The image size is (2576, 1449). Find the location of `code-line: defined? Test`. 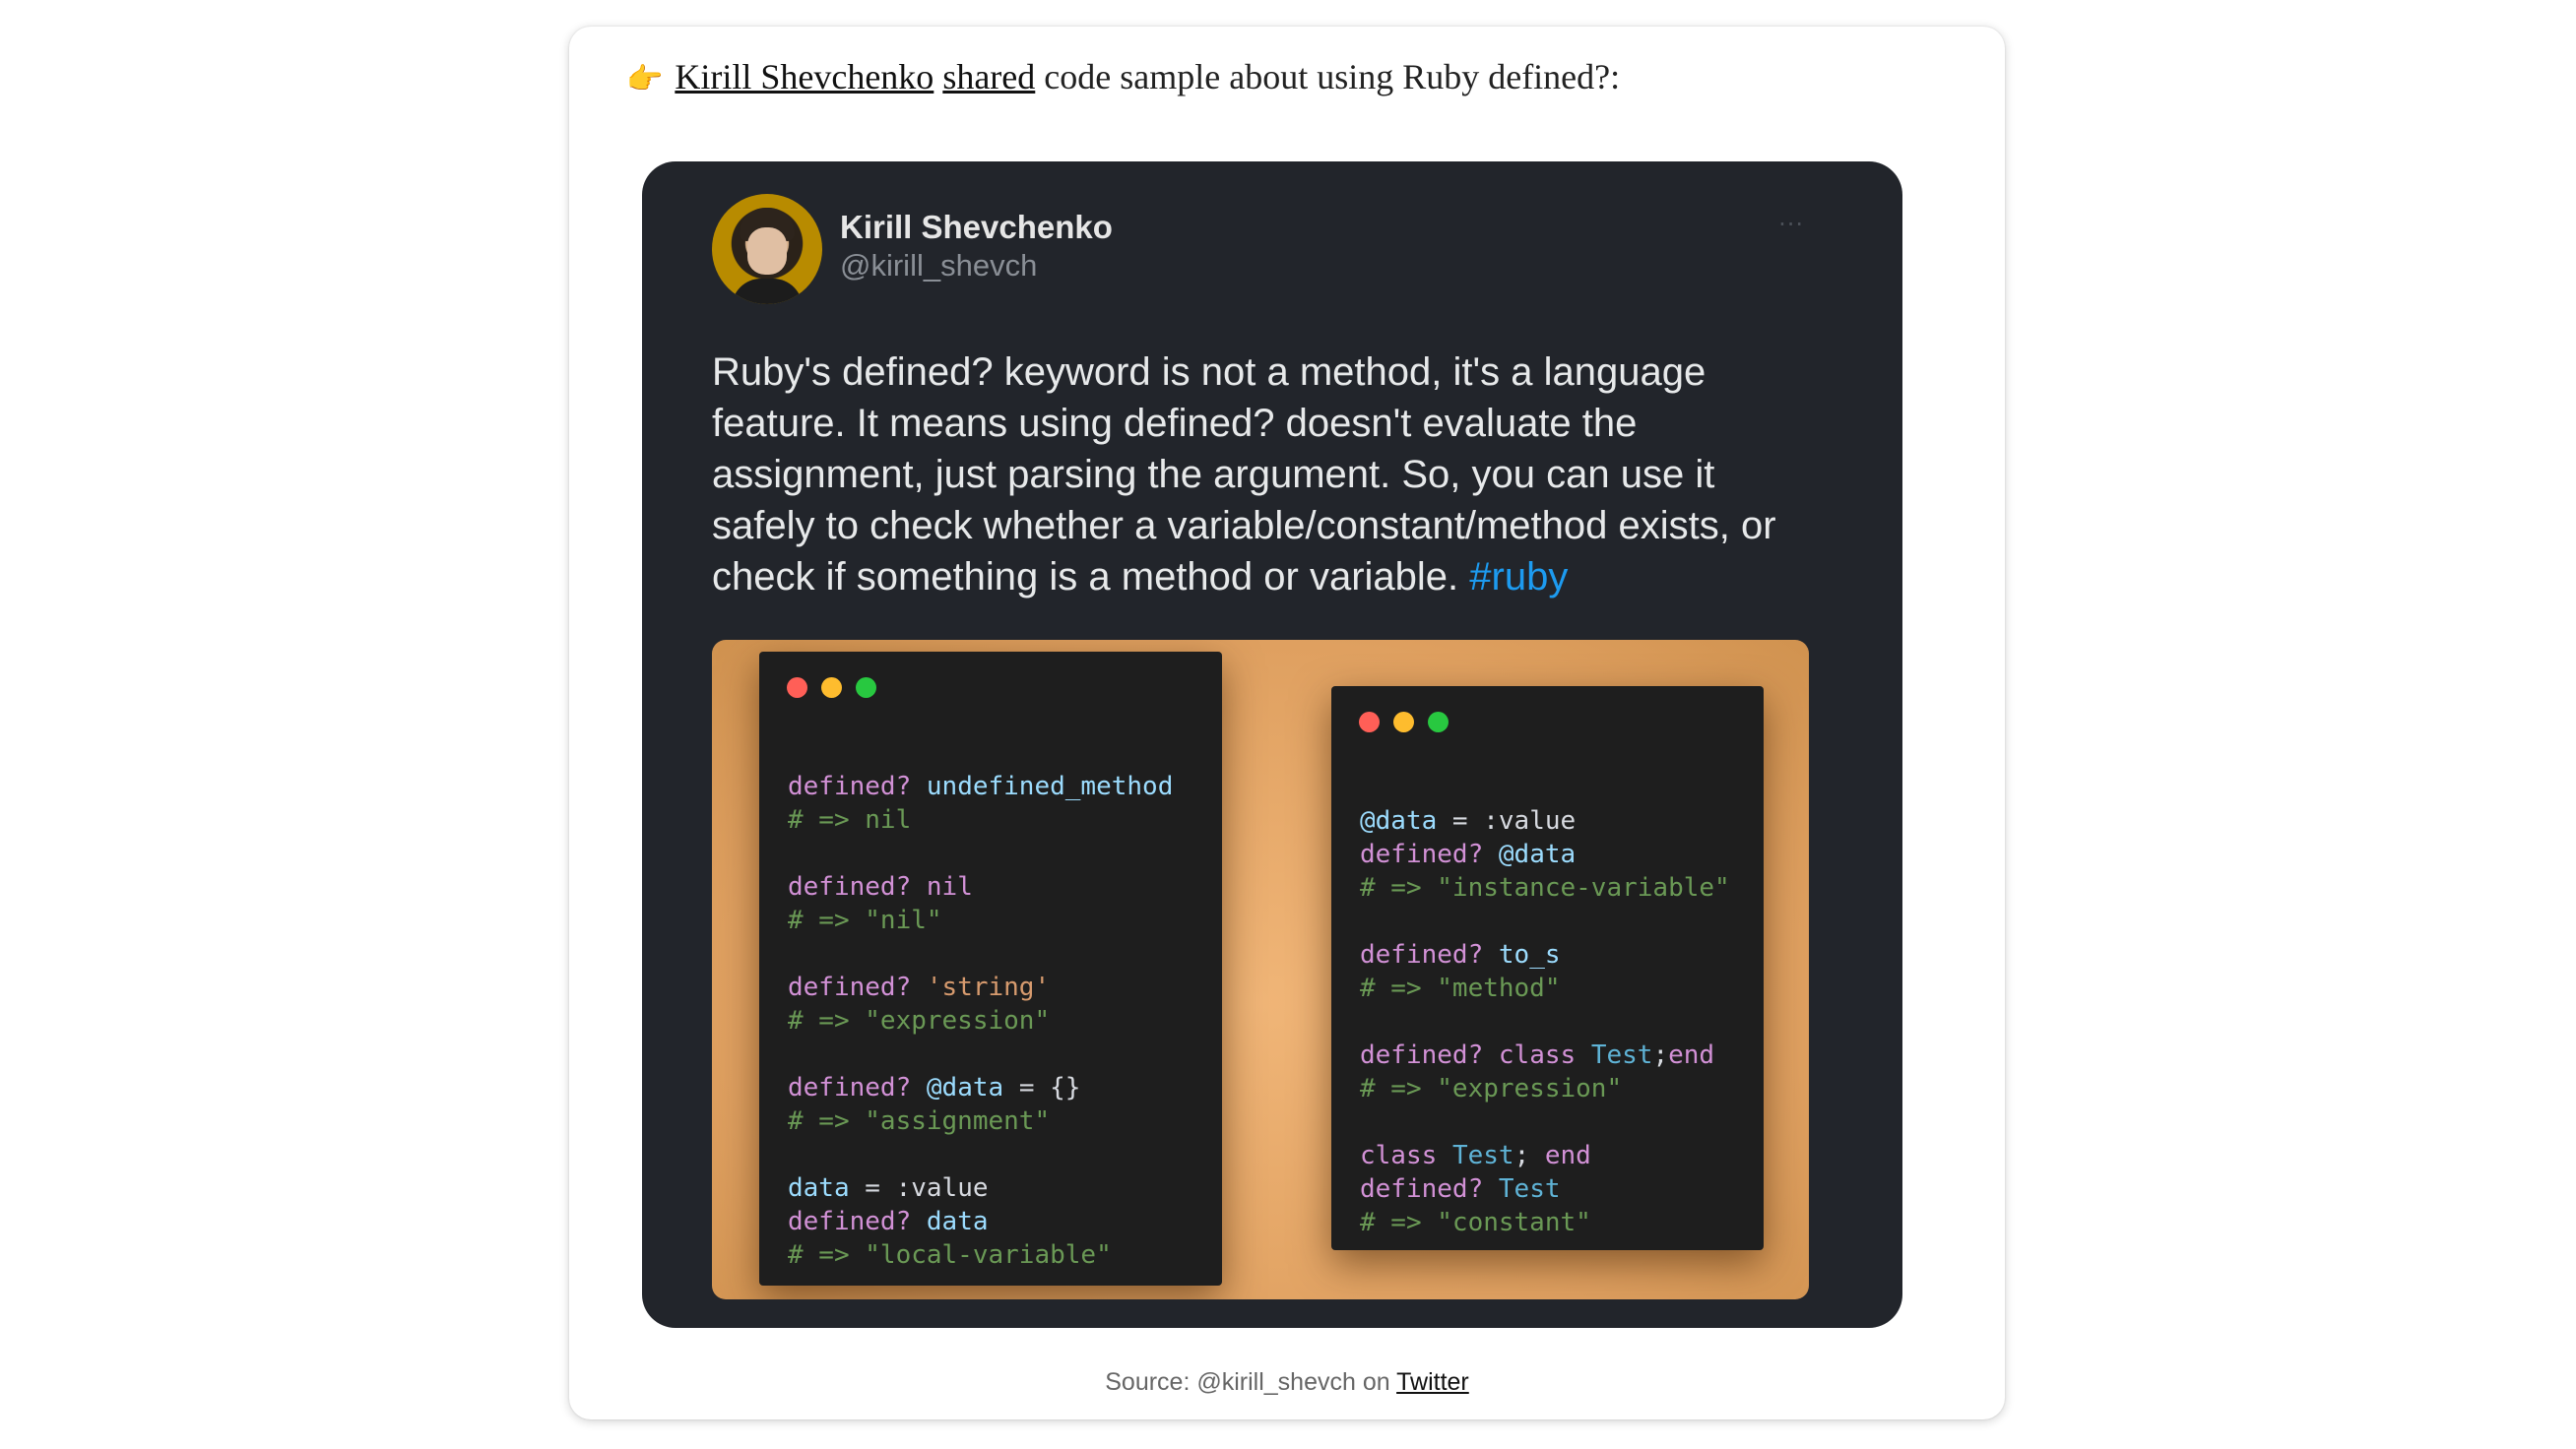

code-line: defined? Test is located at coordinates (1460, 1189).